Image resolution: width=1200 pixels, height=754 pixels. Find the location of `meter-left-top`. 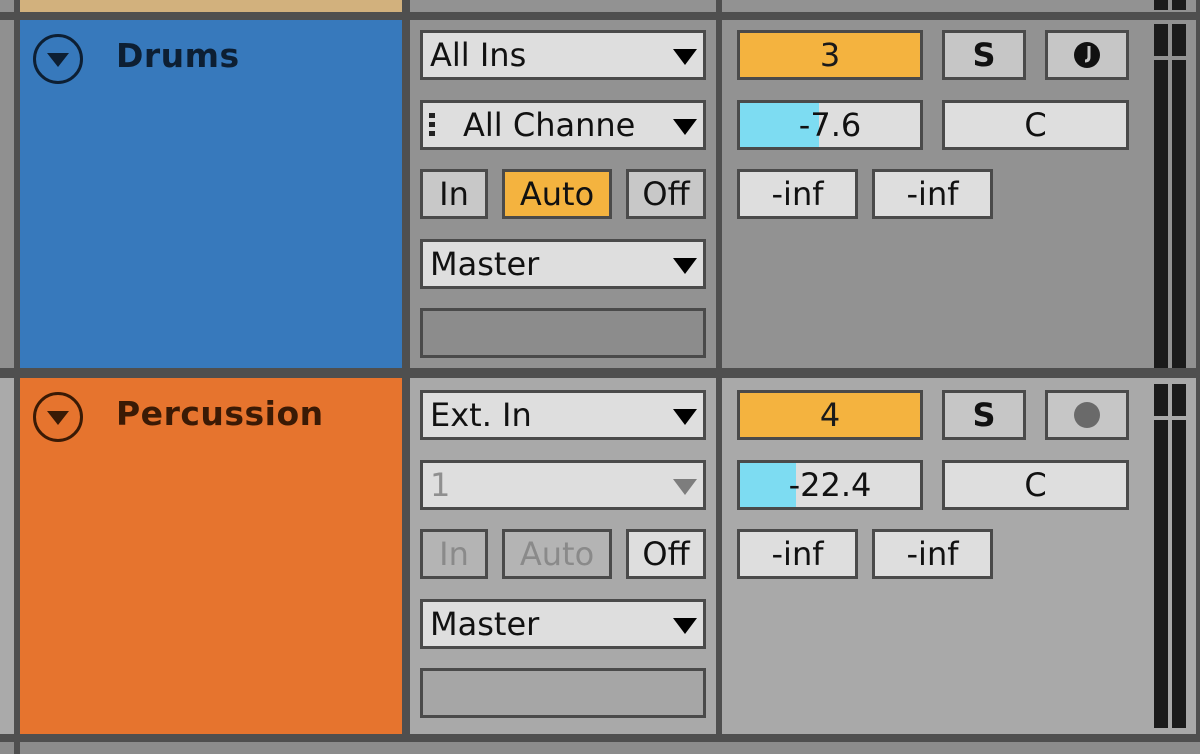

meter-left-top is located at coordinates (1161, 5).